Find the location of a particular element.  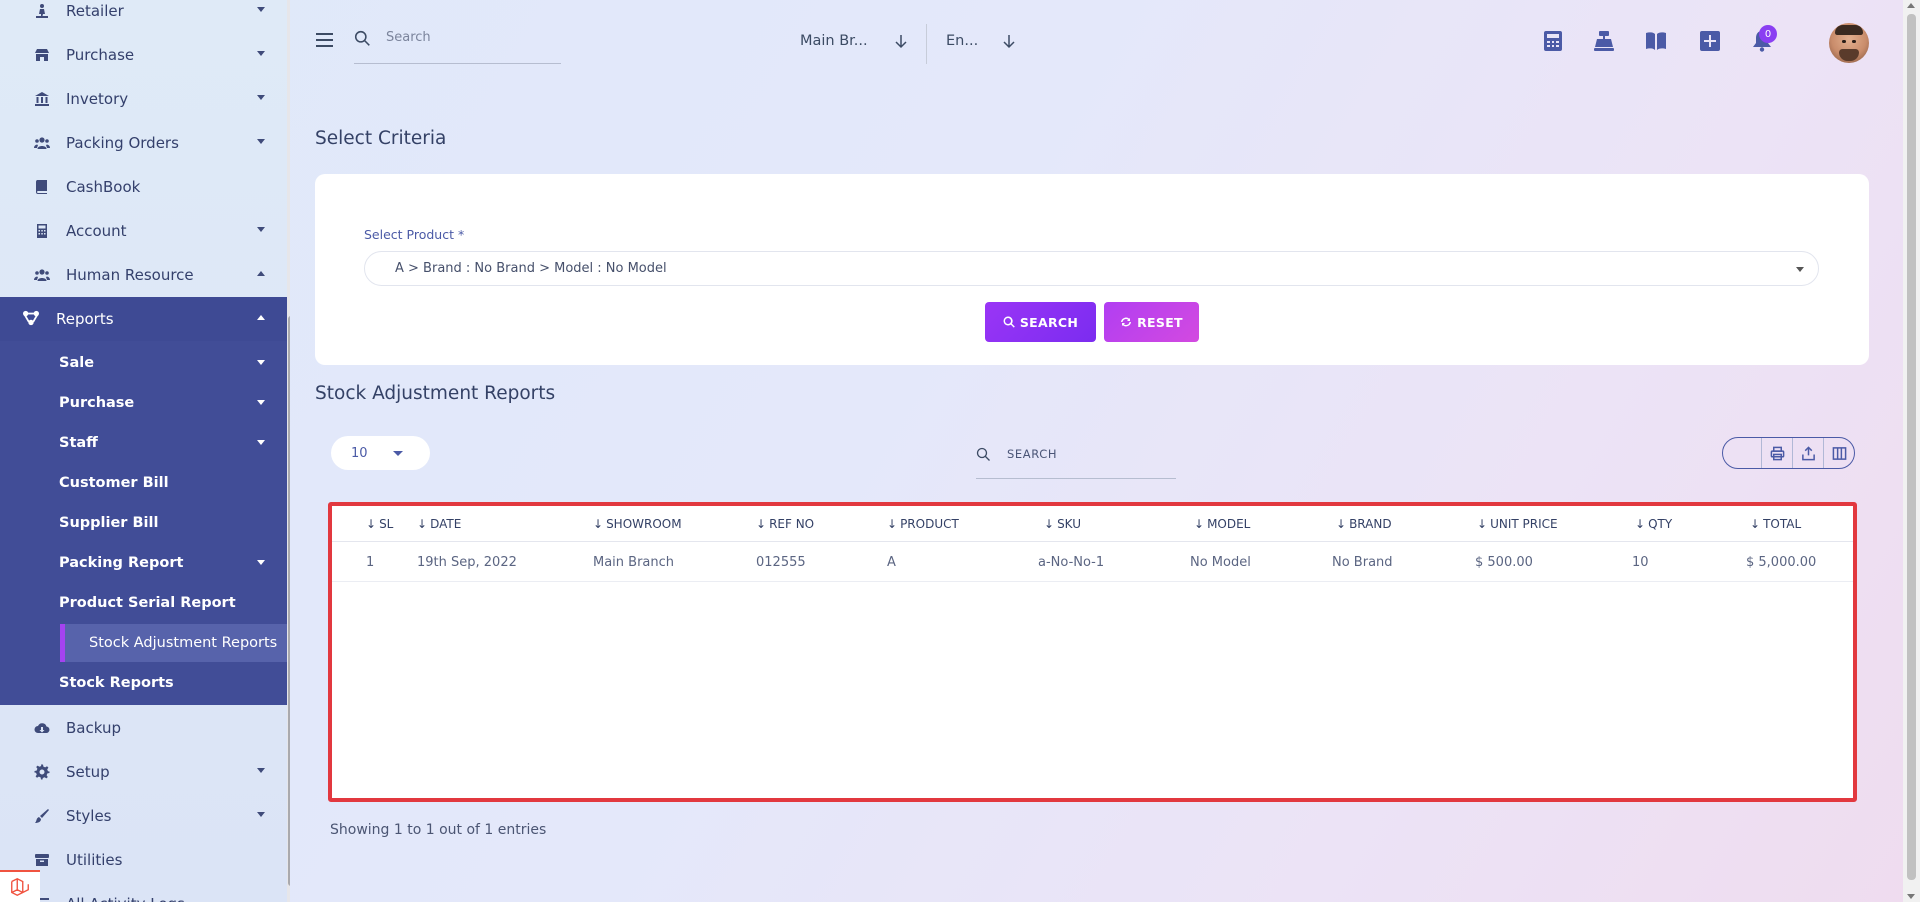

per-page-select: 10 is located at coordinates (380, 453).